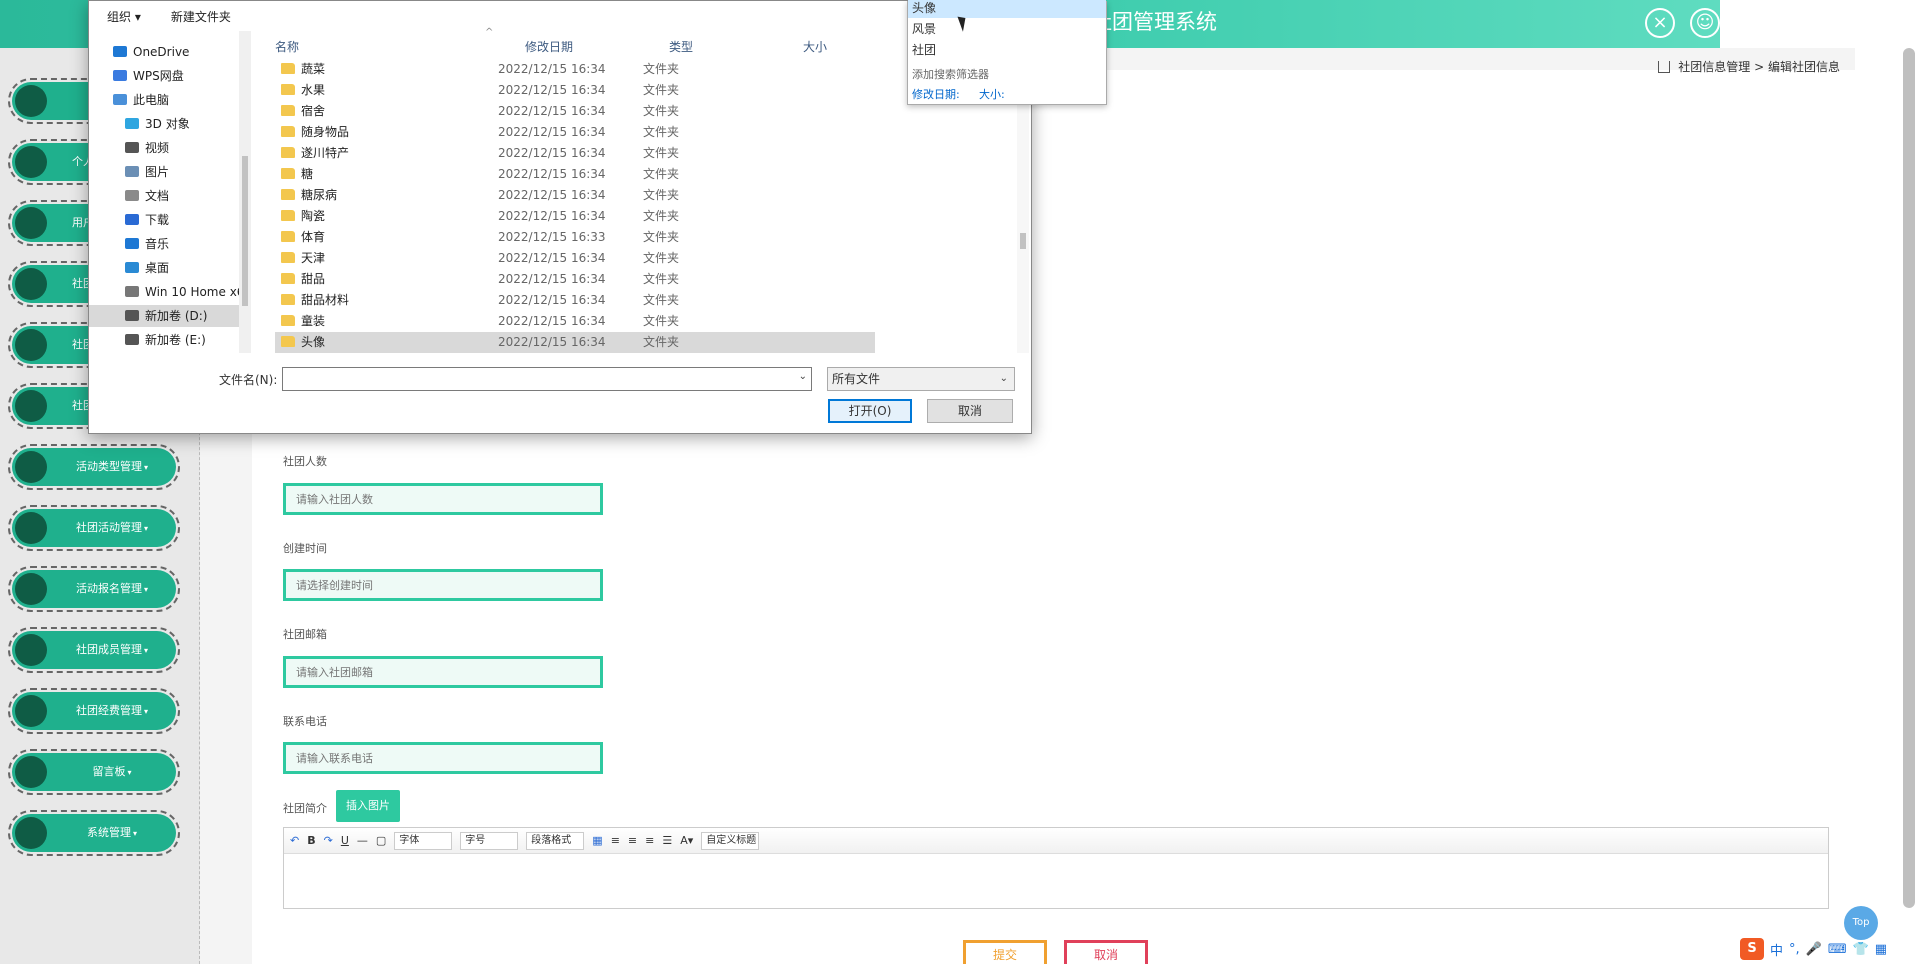 The image size is (1920, 964). What do you see at coordinates (94, 528) in the screenshot?
I see `sidebar-item: 社团活动管理 ▾` at bounding box center [94, 528].